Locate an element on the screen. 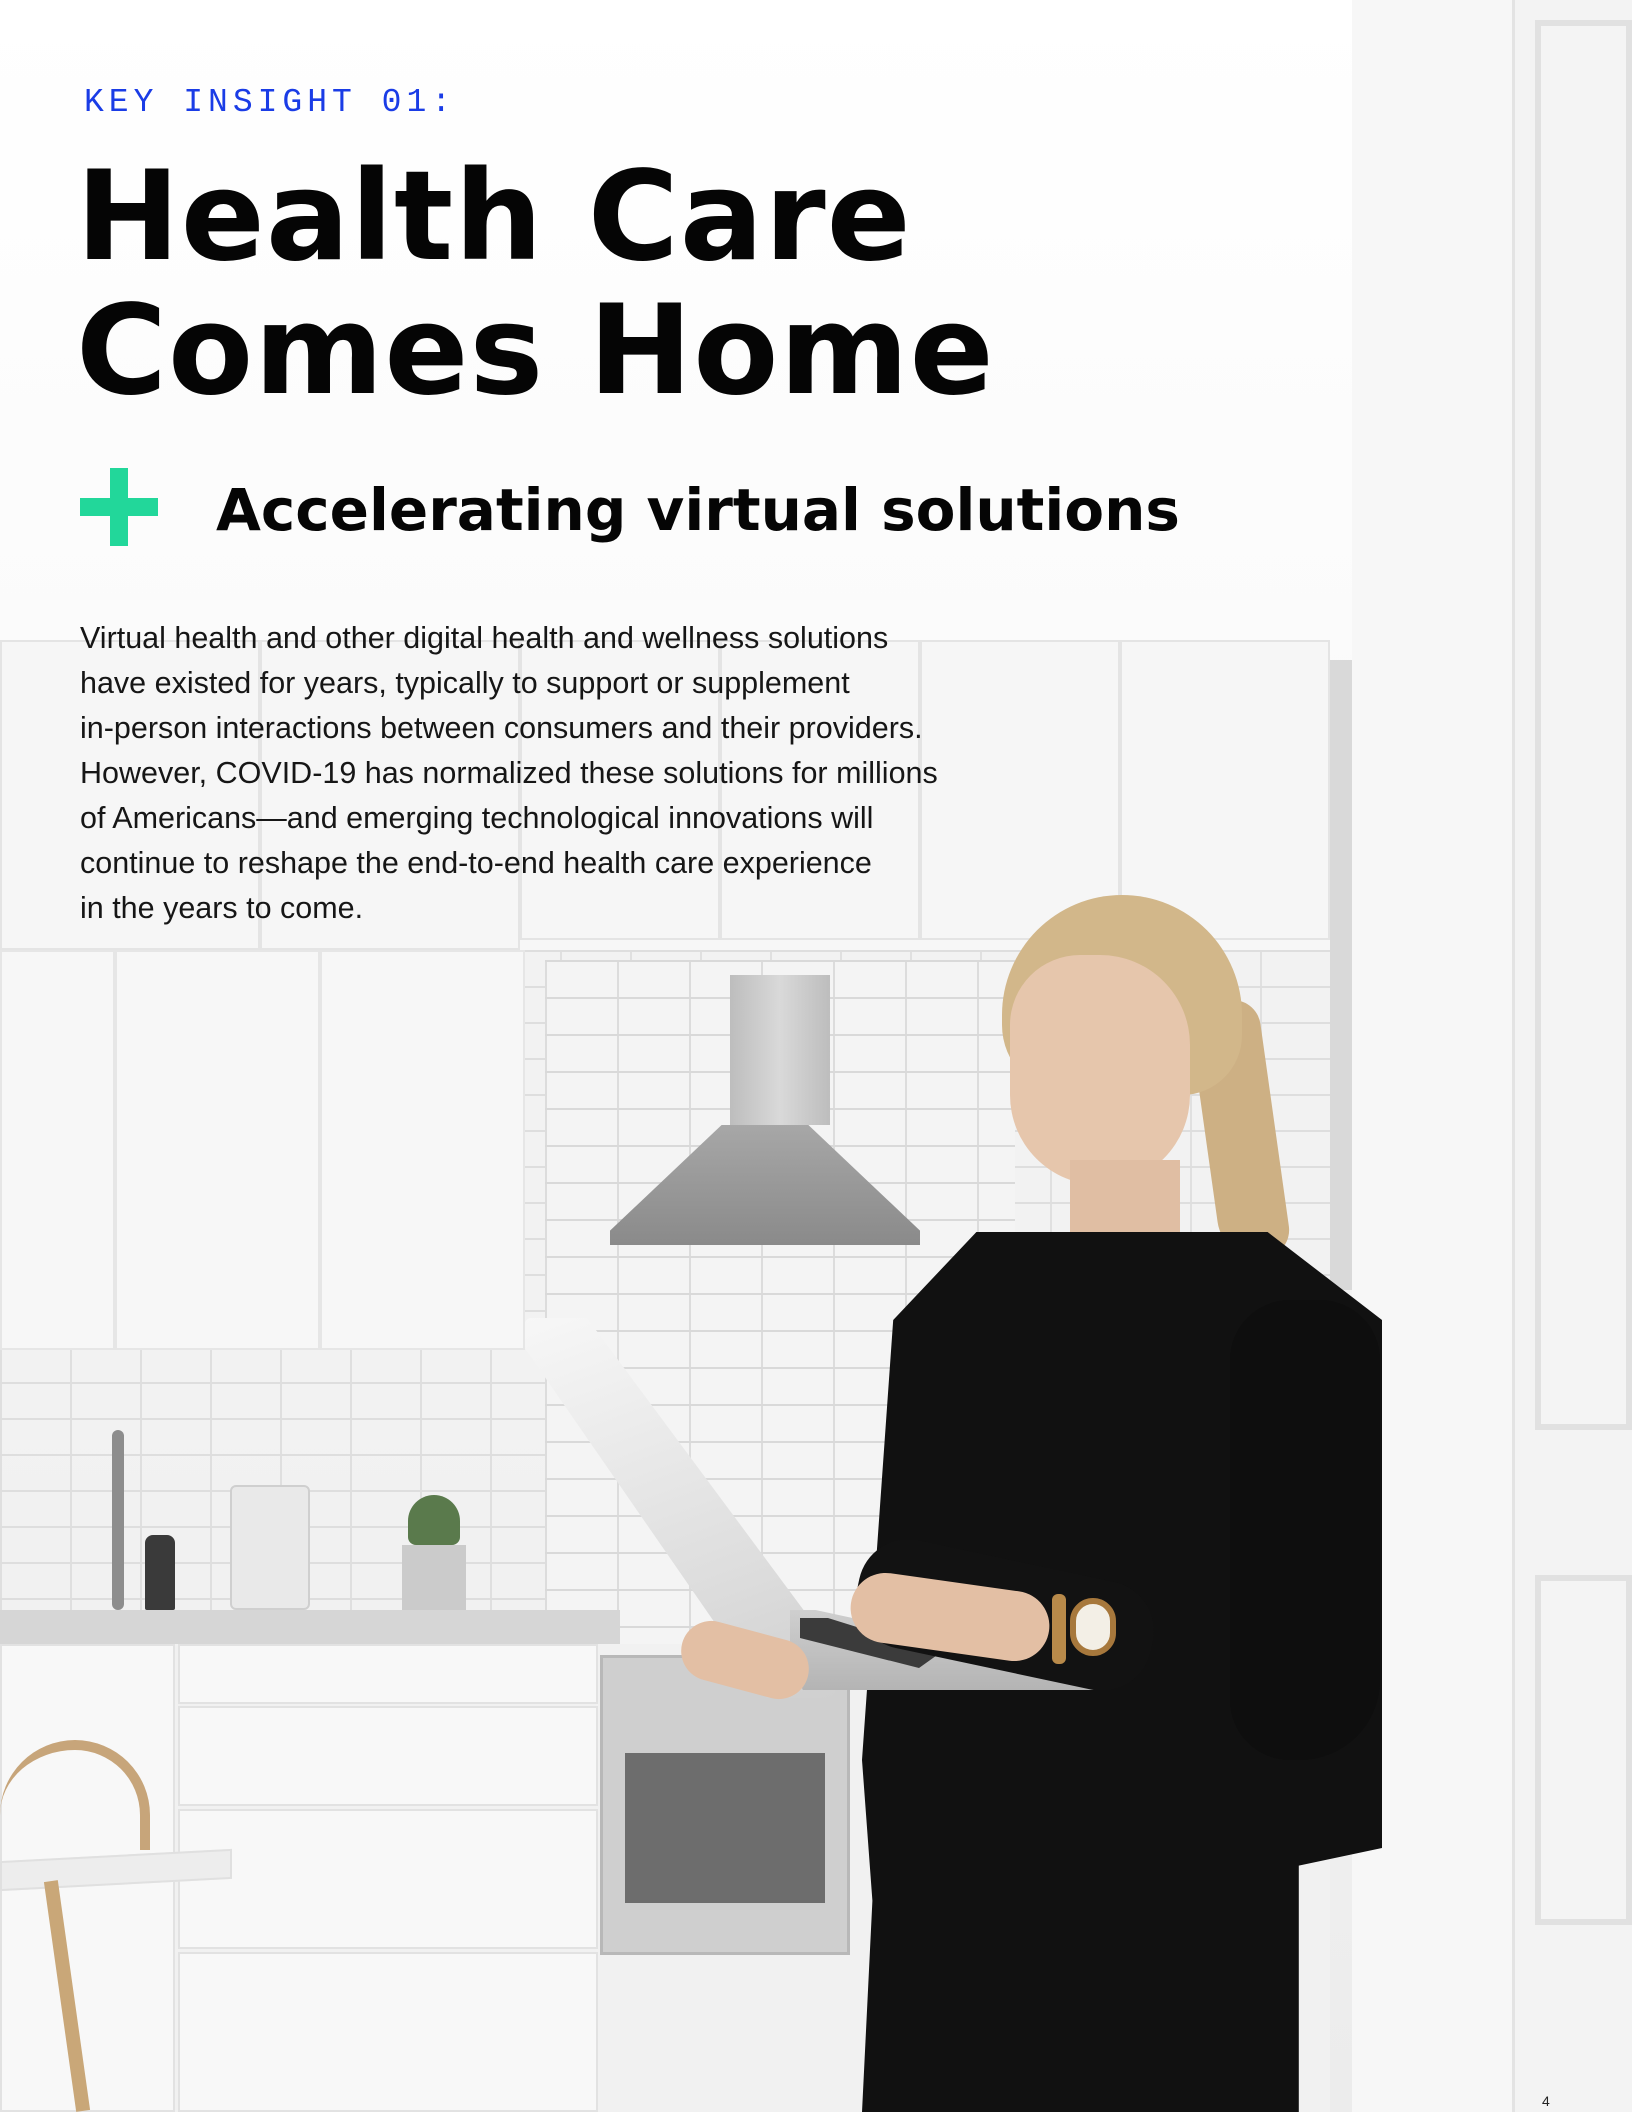 This screenshot has width=1632, height=2112. page-number: 4 is located at coordinates (1546, 2101).